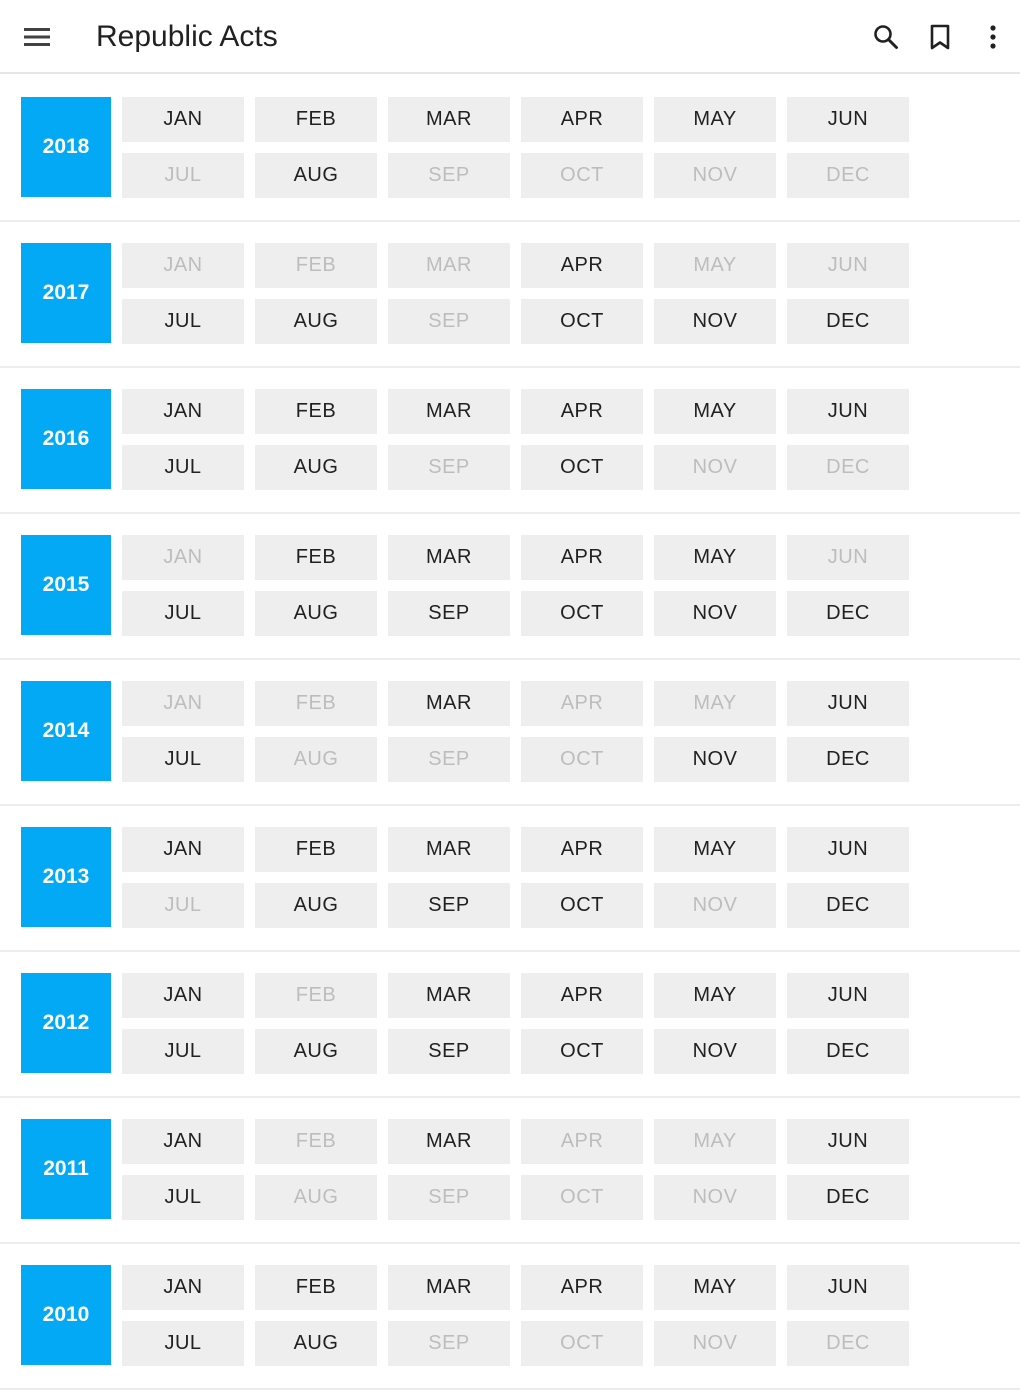 This screenshot has width=1020, height=1390. What do you see at coordinates (886, 37) in the screenshot?
I see `search-icon` at bounding box center [886, 37].